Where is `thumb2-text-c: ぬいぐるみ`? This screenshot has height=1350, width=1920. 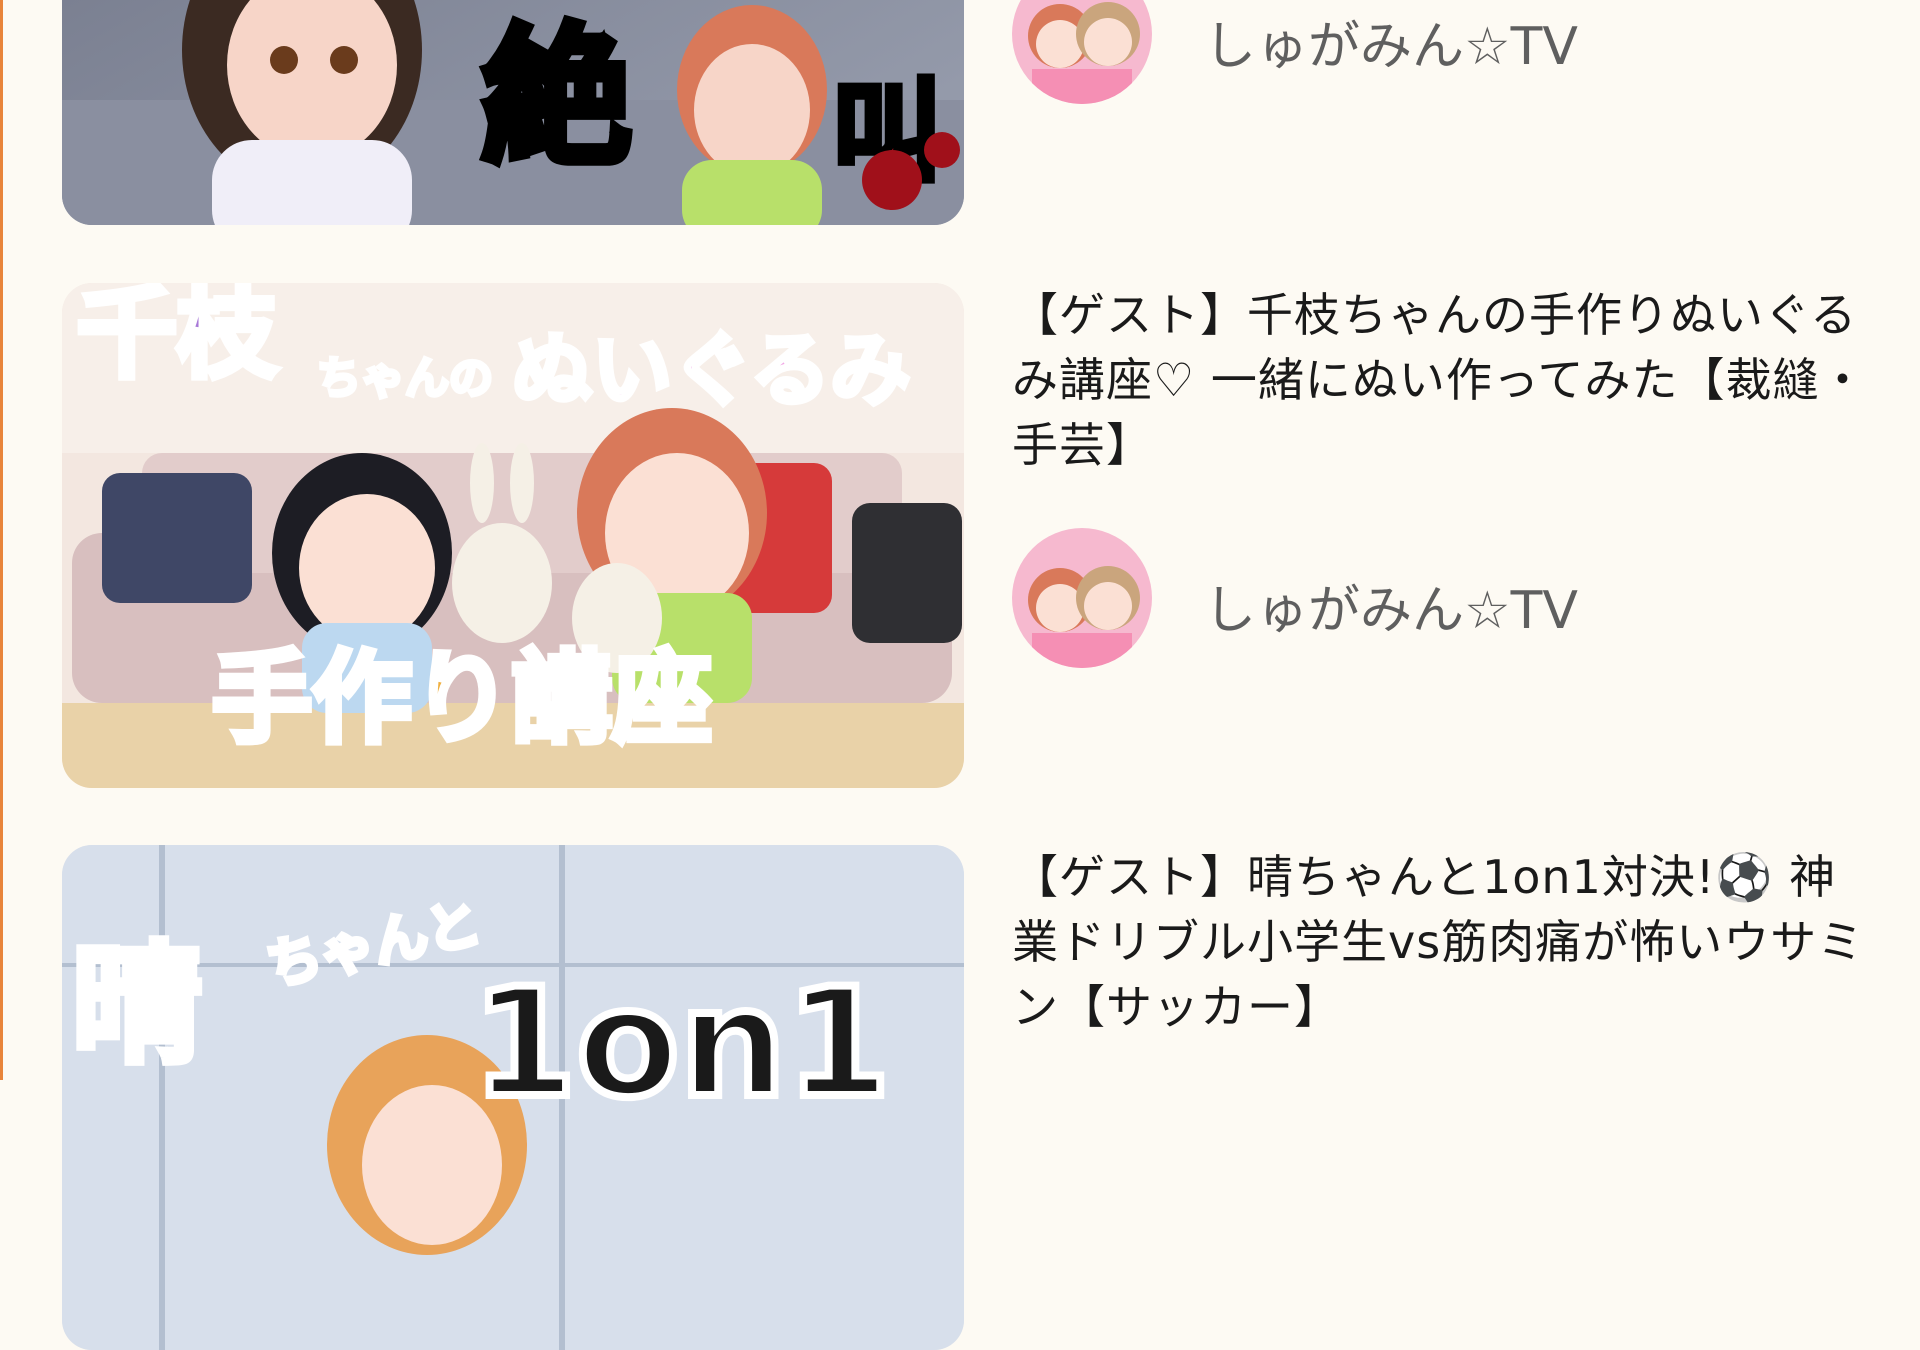
thumb2-text-c: ぬいぐるみ is located at coordinates (711, 370).